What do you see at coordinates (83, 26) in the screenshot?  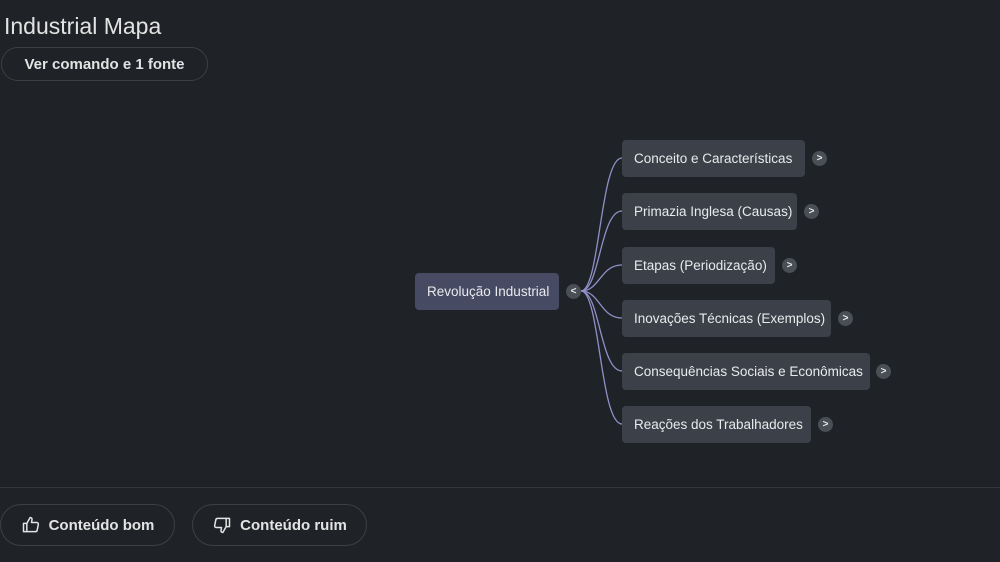 I see `page-title: Industrial Mapa` at bounding box center [83, 26].